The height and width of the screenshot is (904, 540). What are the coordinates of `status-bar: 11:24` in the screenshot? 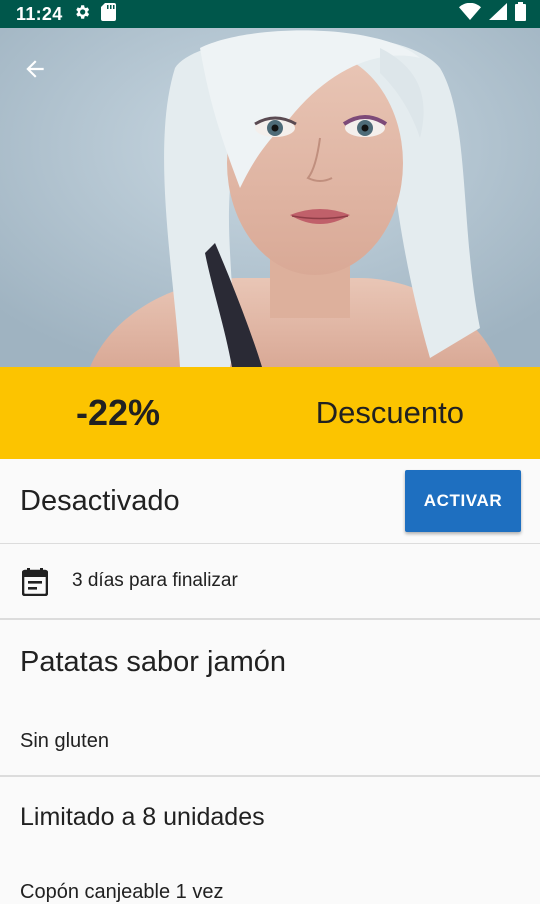 It's located at (270, 14).